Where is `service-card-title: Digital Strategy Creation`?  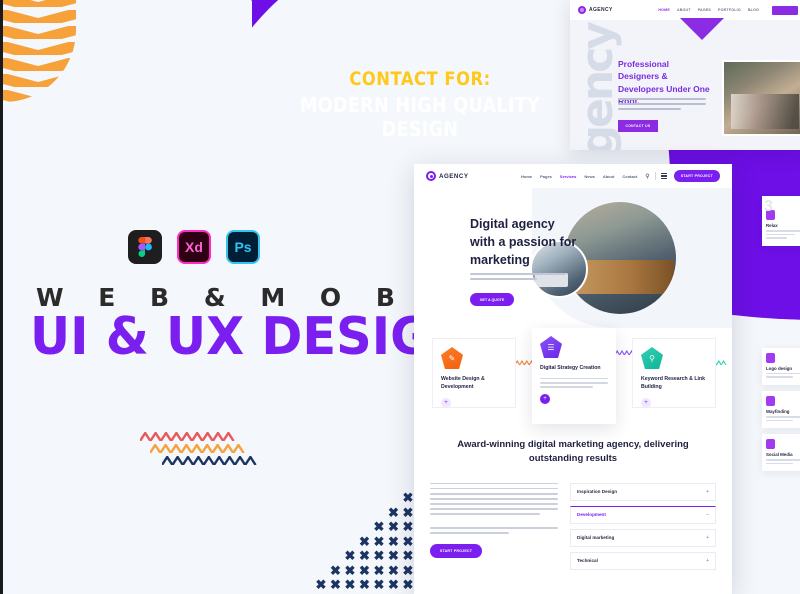
service-card-title: Digital Strategy Creation is located at coordinates (570, 368).